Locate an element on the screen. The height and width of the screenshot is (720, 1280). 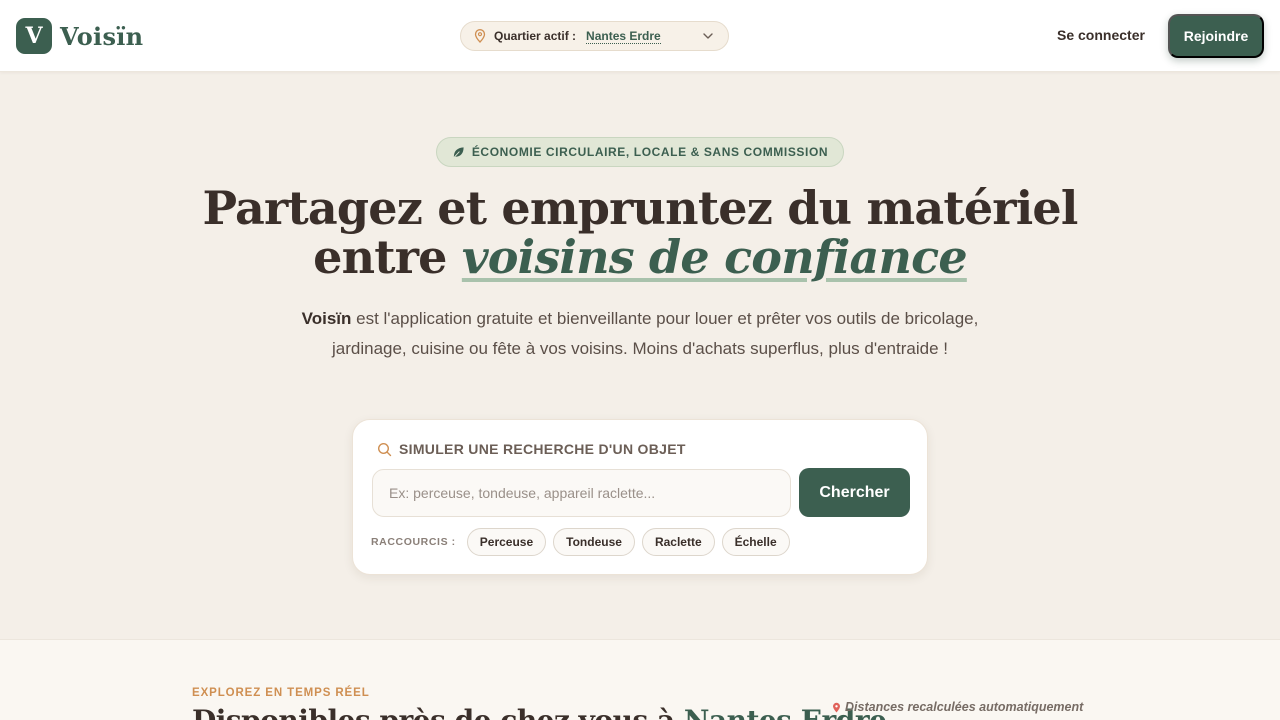
search-button: Chercher is located at coordinates (854, 492).